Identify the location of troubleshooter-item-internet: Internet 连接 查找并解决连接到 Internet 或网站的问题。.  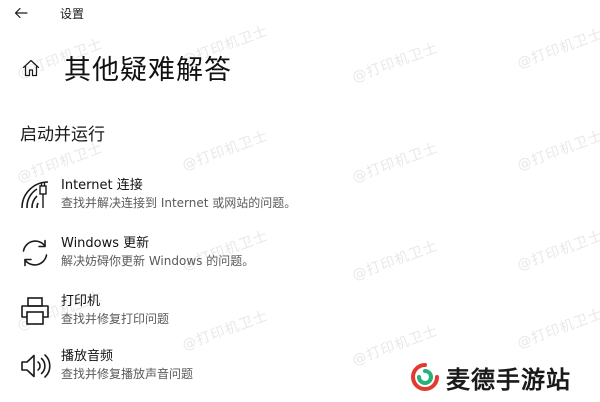
(198, 196).